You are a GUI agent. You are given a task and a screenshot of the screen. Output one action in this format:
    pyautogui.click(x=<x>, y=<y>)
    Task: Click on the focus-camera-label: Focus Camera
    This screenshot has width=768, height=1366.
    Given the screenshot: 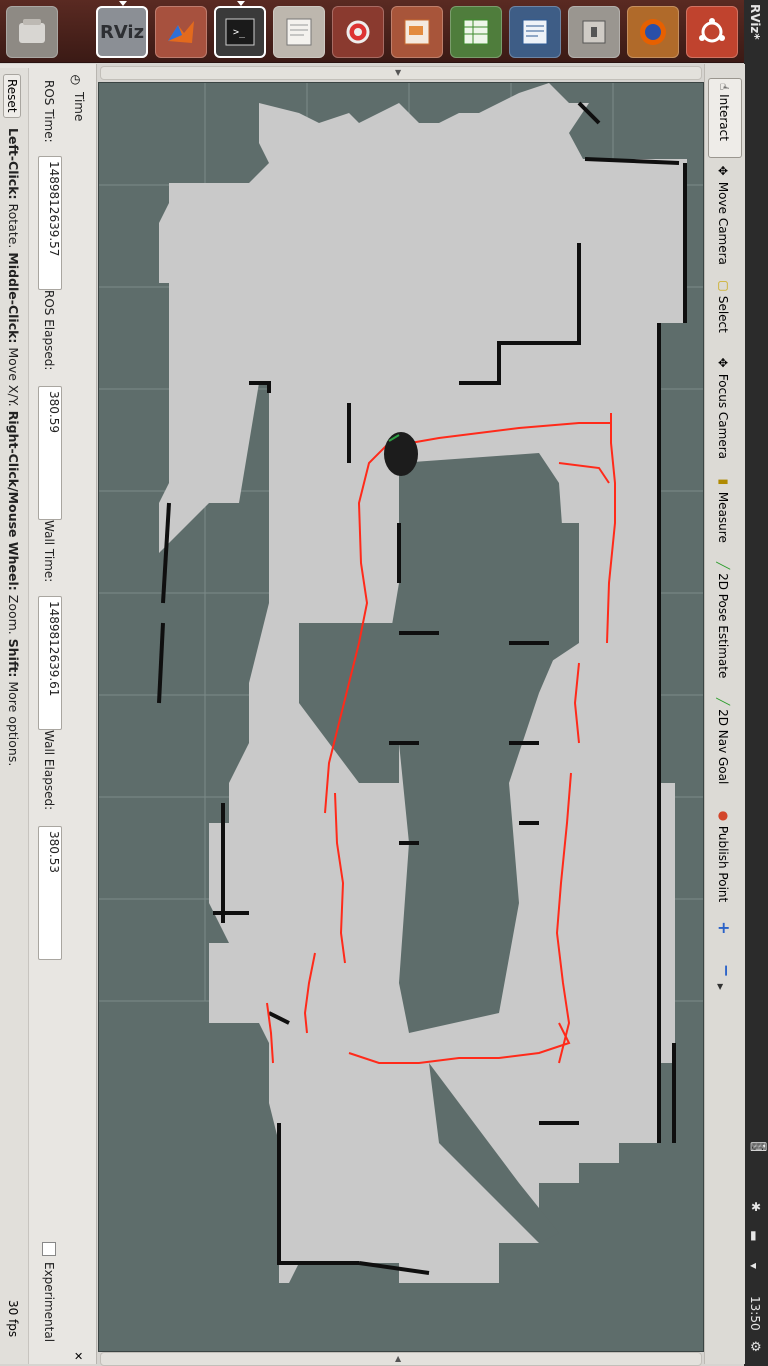 What is the action you would take?
    pyautogui.click(x=723, y=416)
    